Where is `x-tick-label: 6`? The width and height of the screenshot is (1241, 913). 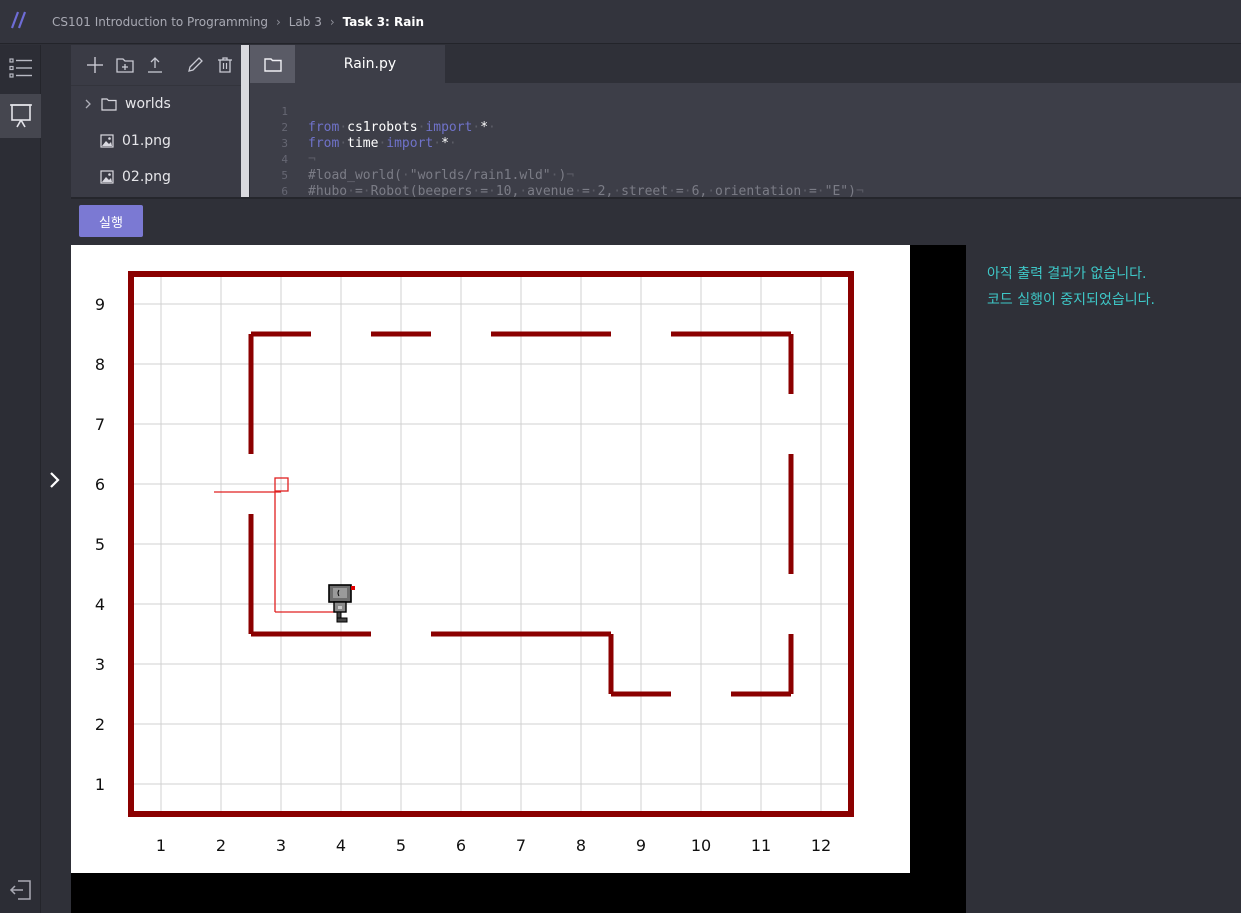 x-tick-label: 6 is located at coordinates (461, 845).